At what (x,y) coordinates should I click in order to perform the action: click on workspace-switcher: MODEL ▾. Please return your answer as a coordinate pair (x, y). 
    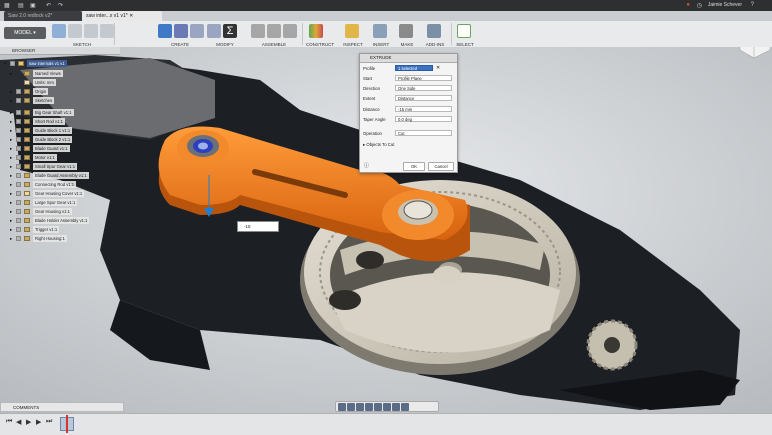
    Looking at the image, I should click on (25, 33).